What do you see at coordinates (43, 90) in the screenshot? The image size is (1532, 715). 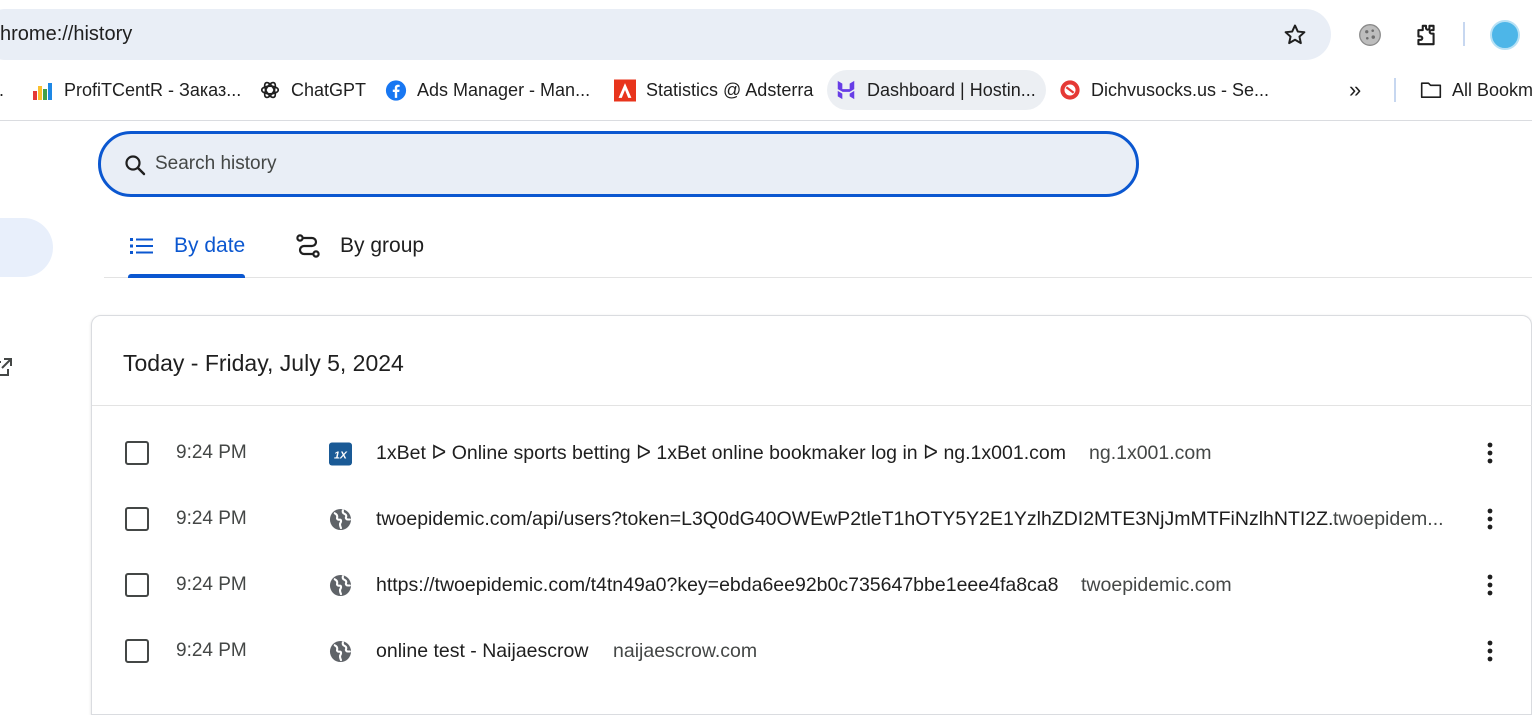 I see `bar-chart-icon` at bounding box center [43, 90].